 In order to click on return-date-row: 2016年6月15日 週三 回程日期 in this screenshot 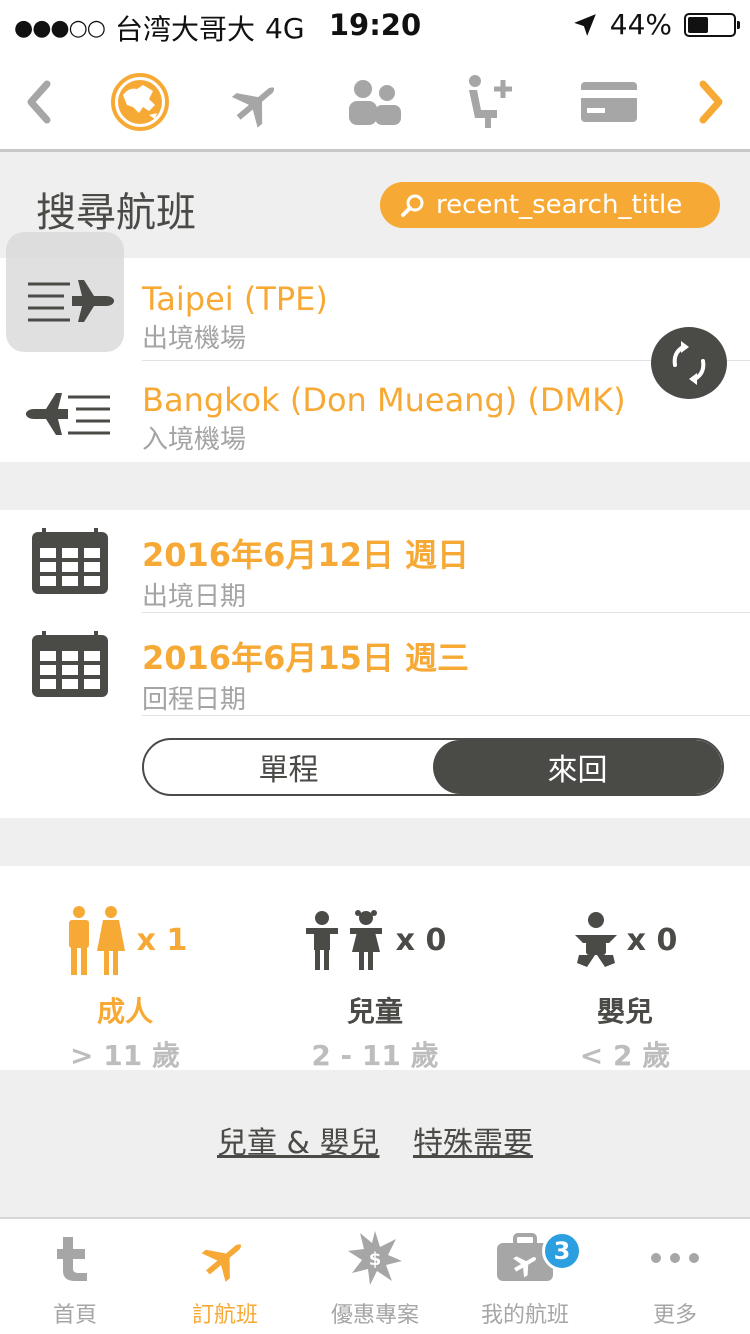, I will do `click(375, 664)`.